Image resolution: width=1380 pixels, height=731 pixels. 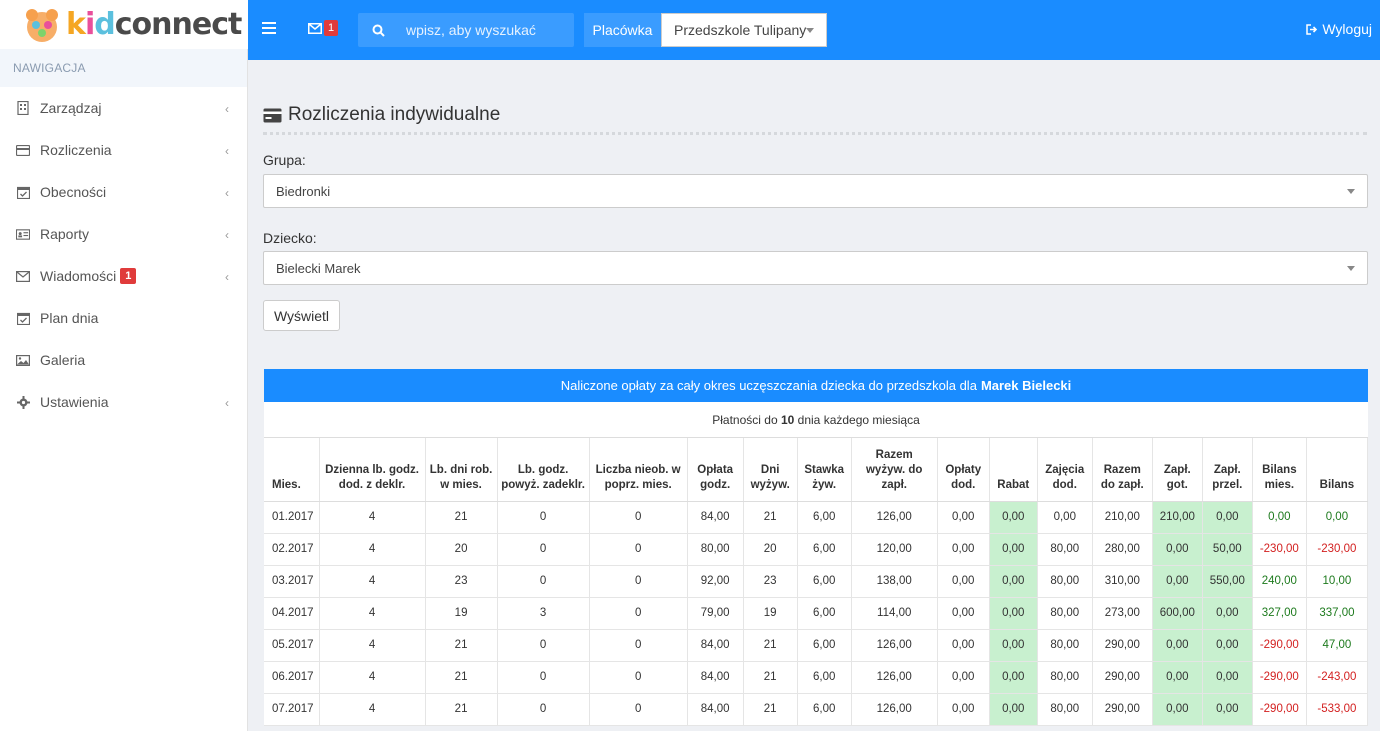 What do you see at coordinates (394, 114) in the screenshot?
I see `page-title-text: Rozliczenia indywidualne` at bounding box center [394, 114].